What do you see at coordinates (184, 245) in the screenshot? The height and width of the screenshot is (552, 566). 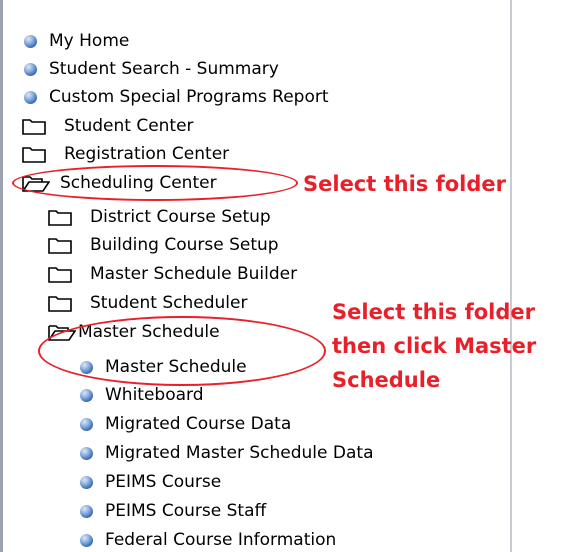 I see `tree-item-label: Building Course Setup` at bounding box center [184, 245].